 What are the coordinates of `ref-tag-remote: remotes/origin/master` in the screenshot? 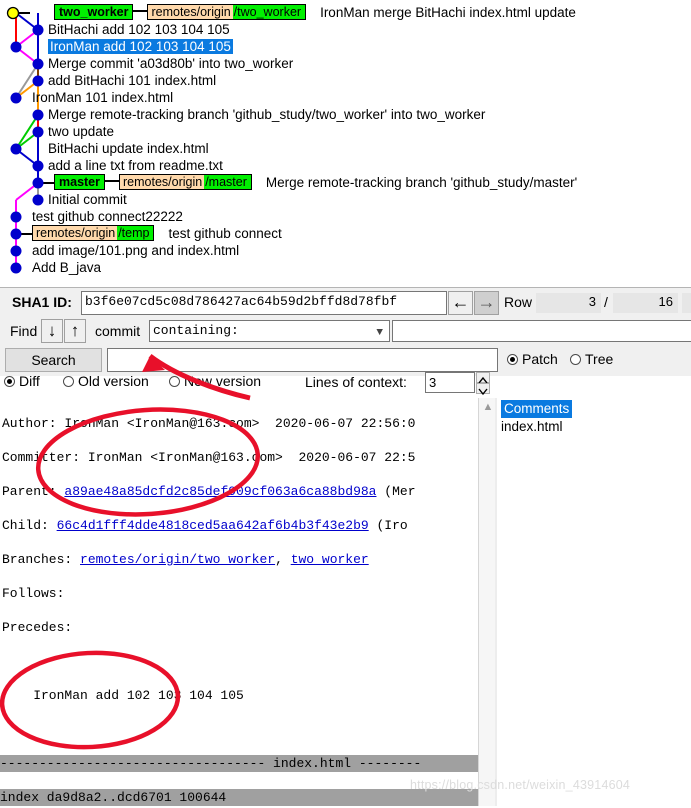 It's located at (185, 182).